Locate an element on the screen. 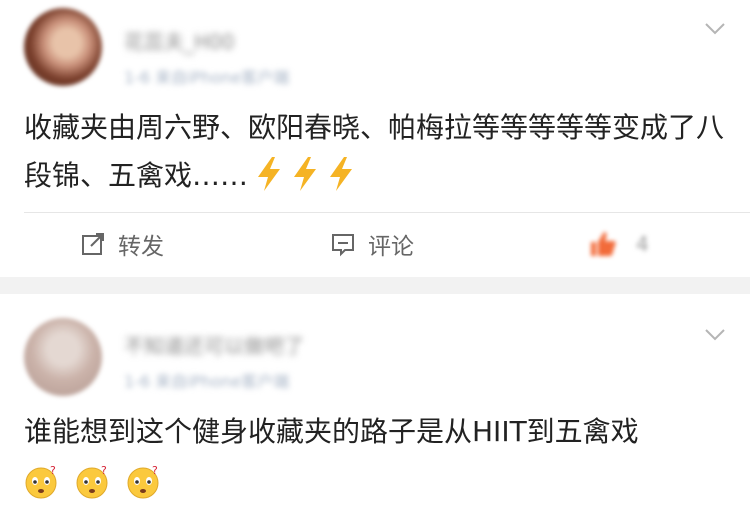  post-text: 谁能想到这个健身收藏夹的路子是从HIIT到五禽戏 is located at coordinates (331, 431).